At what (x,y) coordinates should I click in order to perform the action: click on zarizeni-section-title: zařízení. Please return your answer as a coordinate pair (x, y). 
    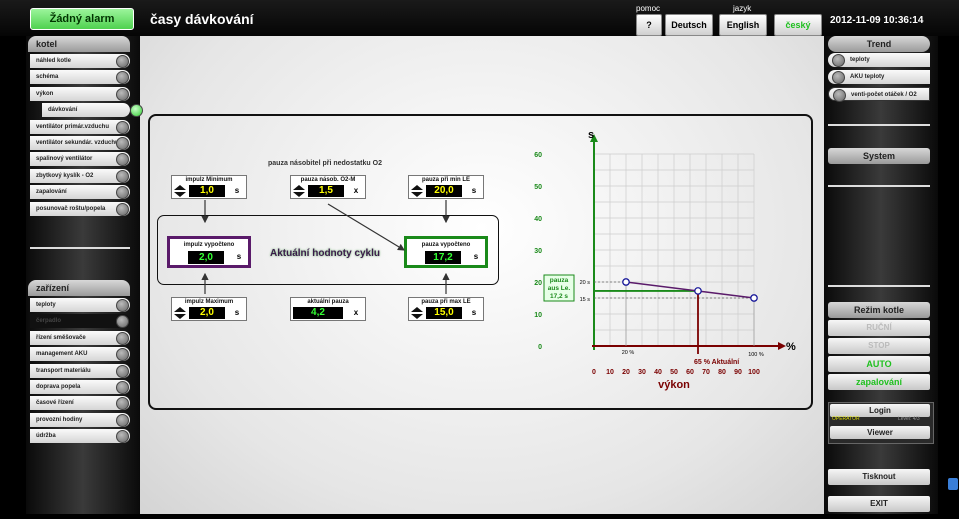
    Looking at the image, I should click on (79, 288).